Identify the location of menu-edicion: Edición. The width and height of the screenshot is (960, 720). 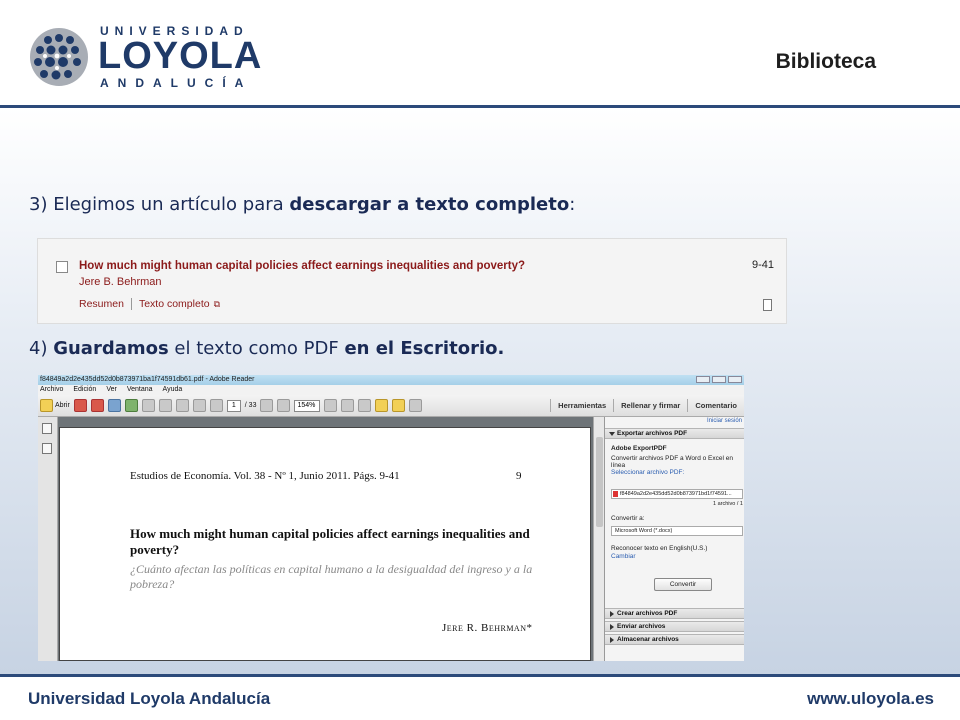
(84, 390).